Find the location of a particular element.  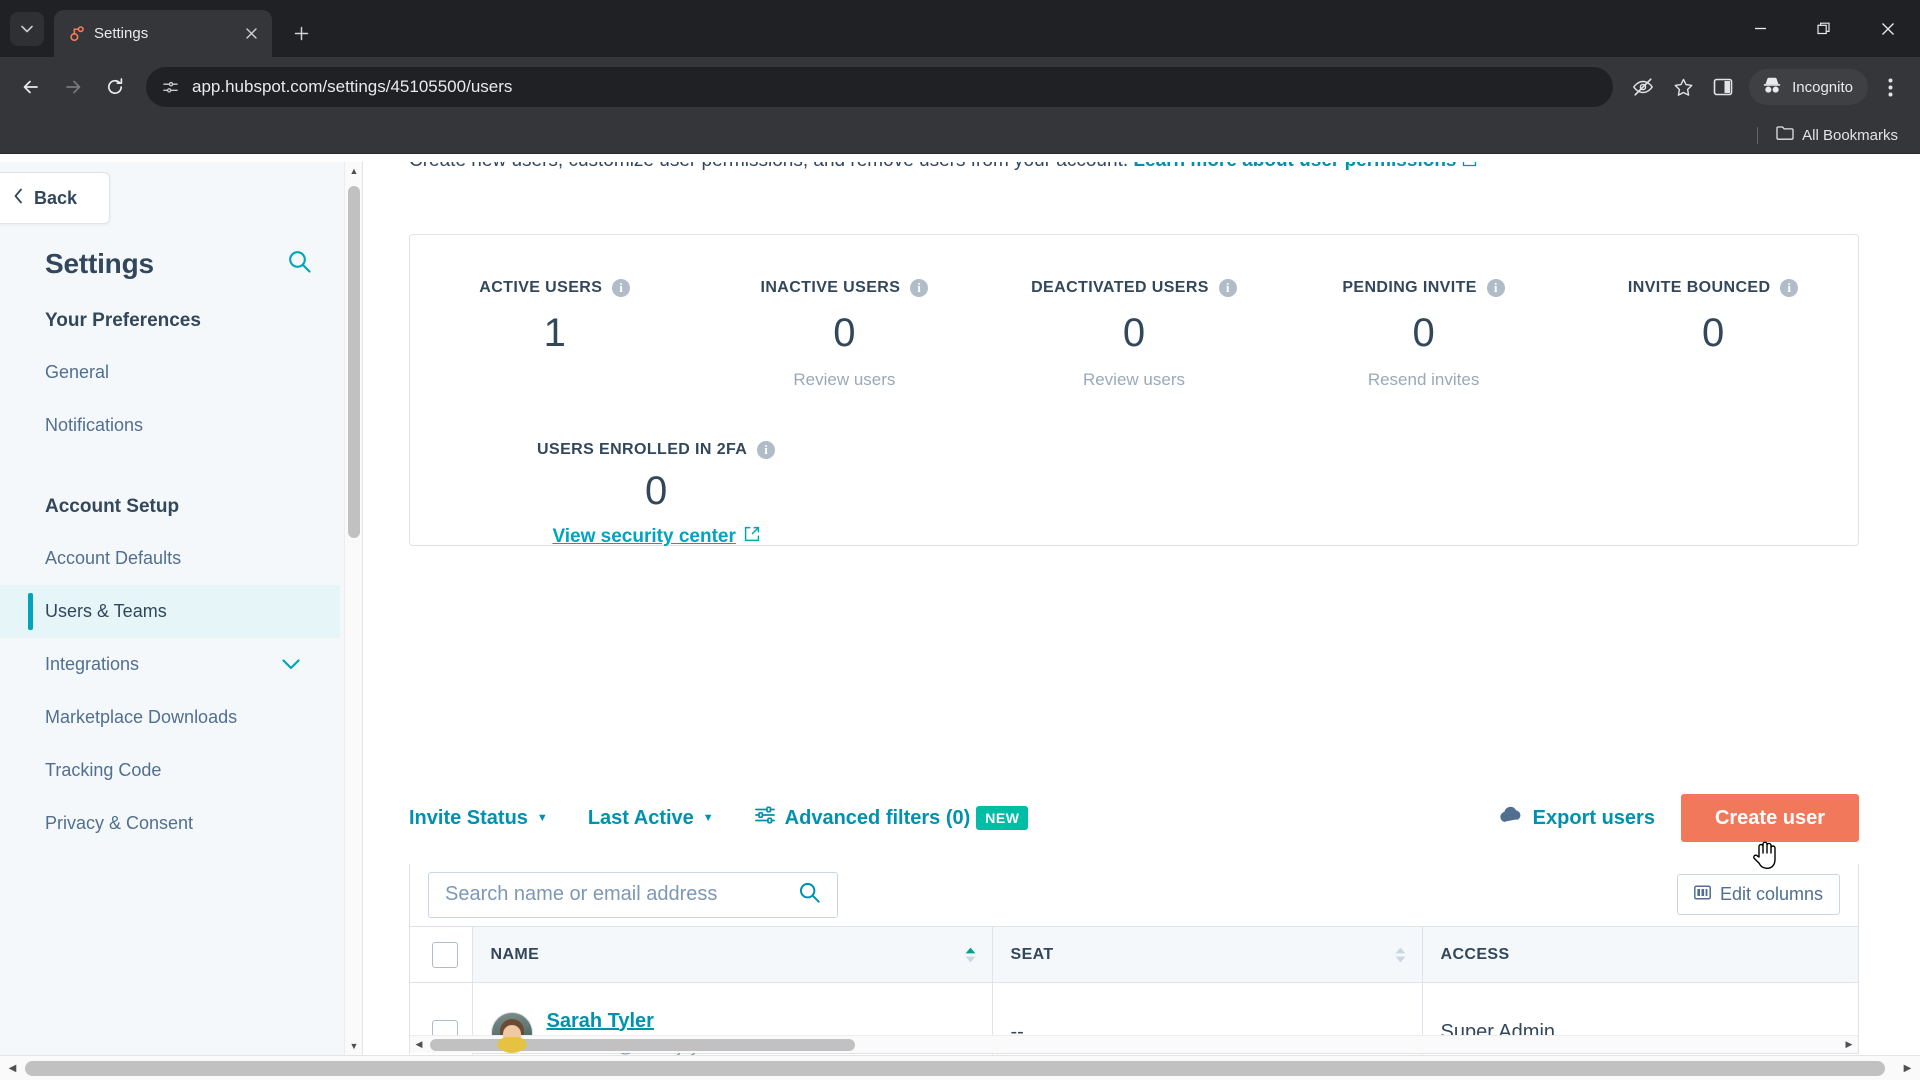

select-all-checkbox is located at coordinates (445, 954).